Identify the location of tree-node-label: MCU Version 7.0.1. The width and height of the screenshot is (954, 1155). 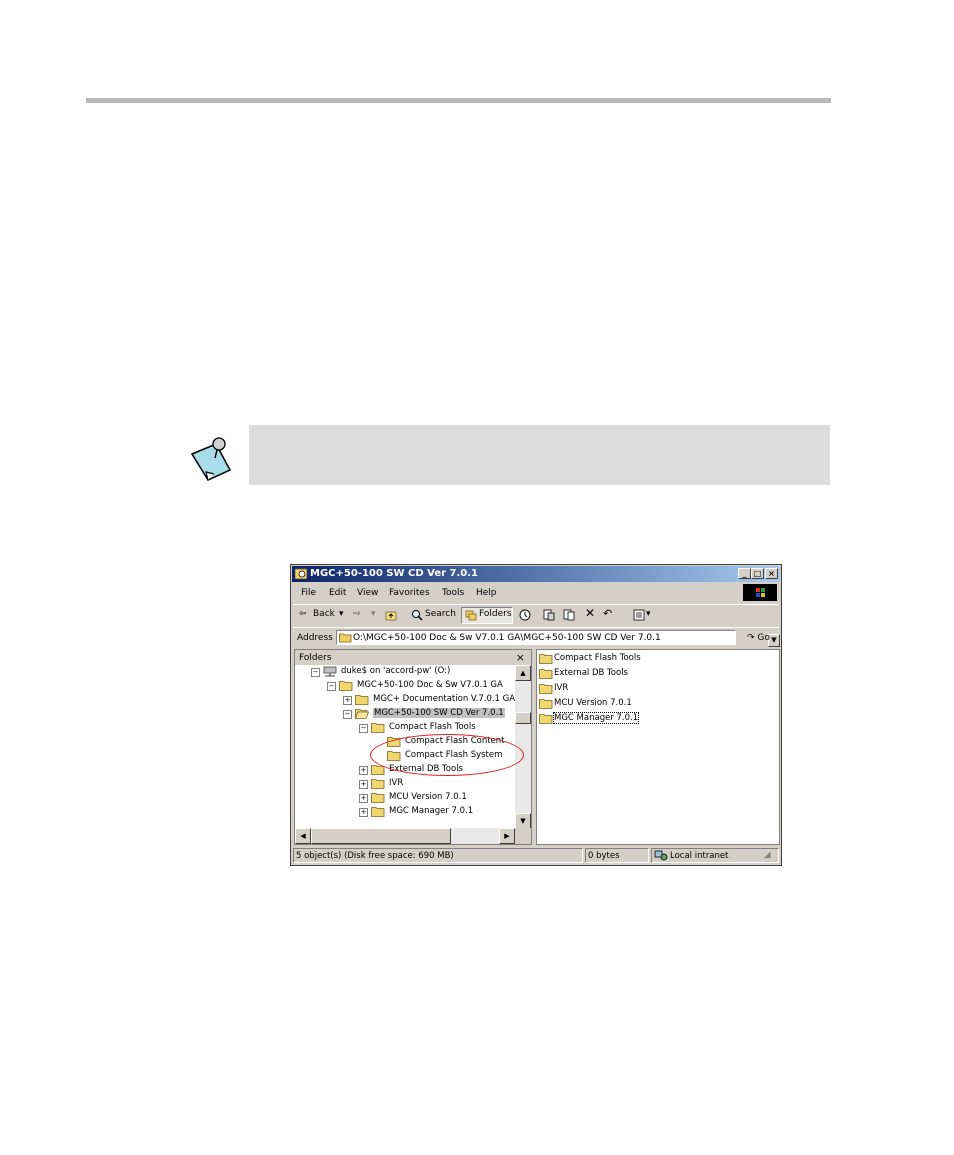
(428, 797).